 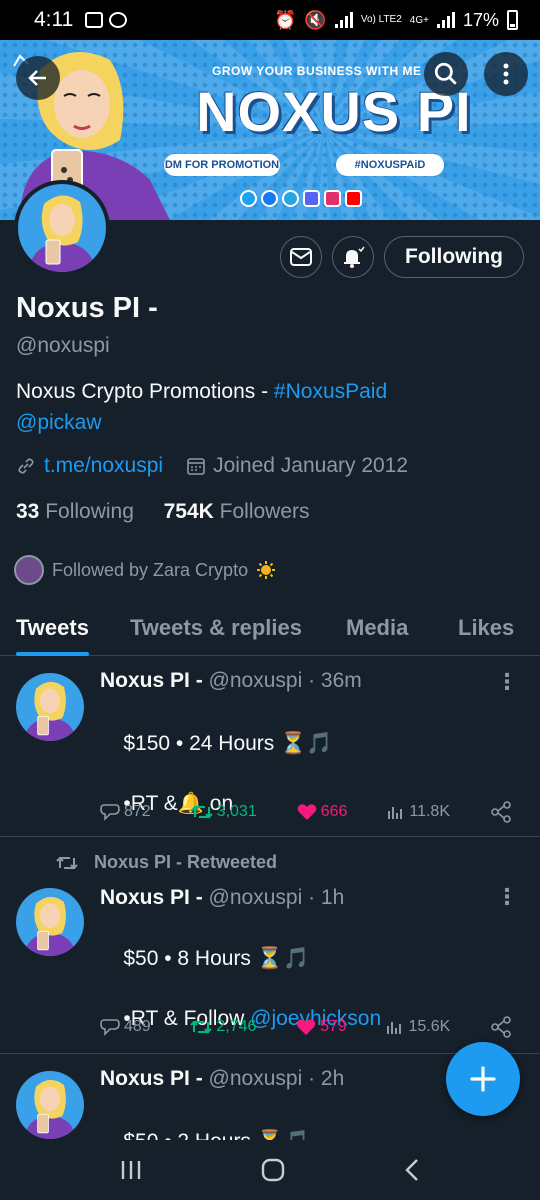 What do you see at coordinates (166, 862) in the screenshot?
I see `retweeted-label: Noxus PI - Retweeted` at bounding box center [166, 862].